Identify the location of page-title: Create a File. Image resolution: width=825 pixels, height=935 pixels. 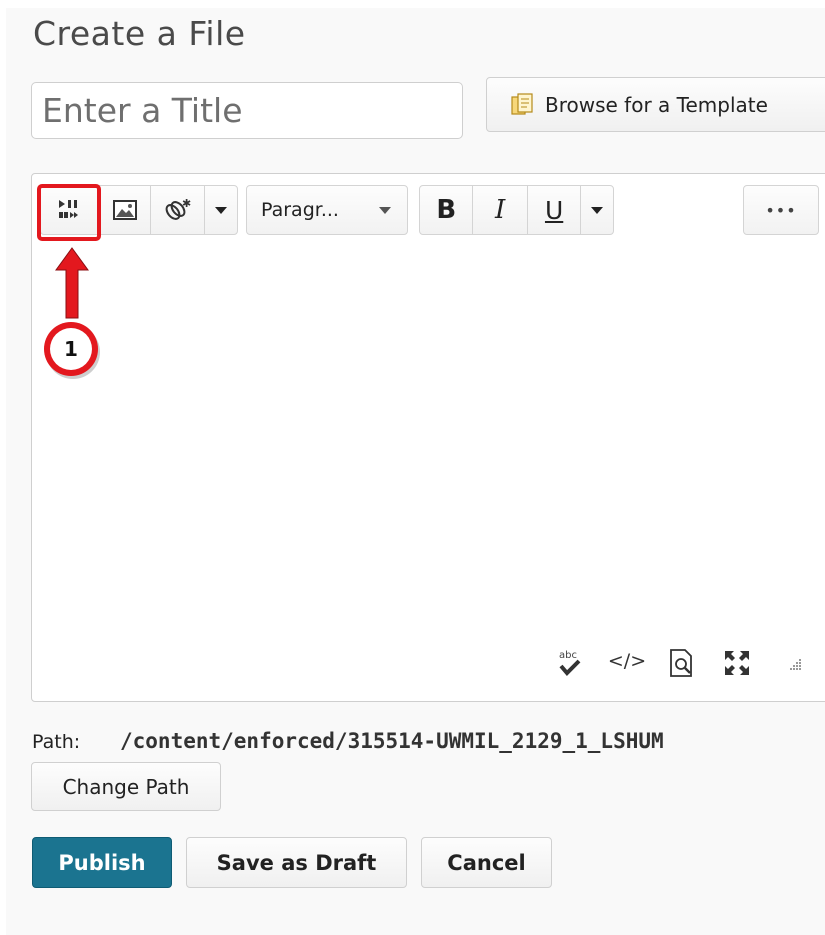
(139, 33).